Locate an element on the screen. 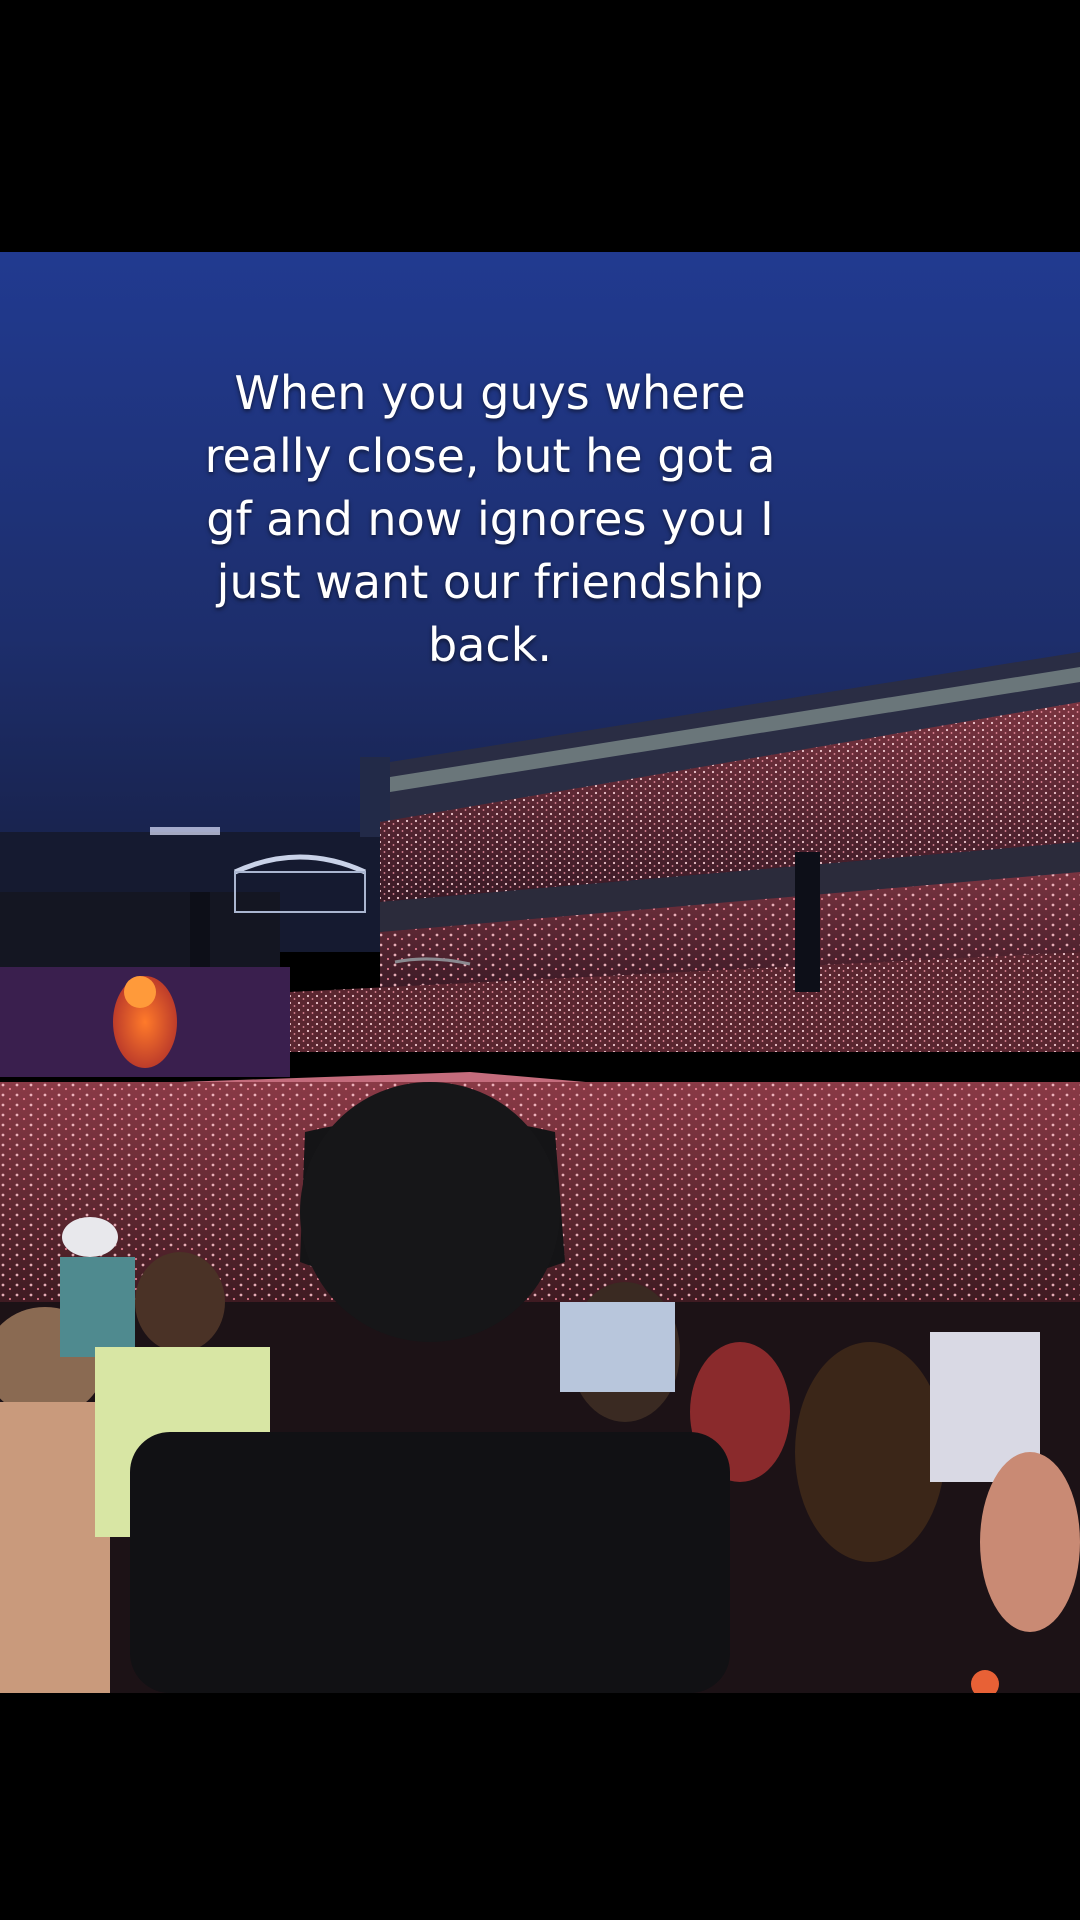  caption-line: When you guys where is located at coordinates (490, 393).